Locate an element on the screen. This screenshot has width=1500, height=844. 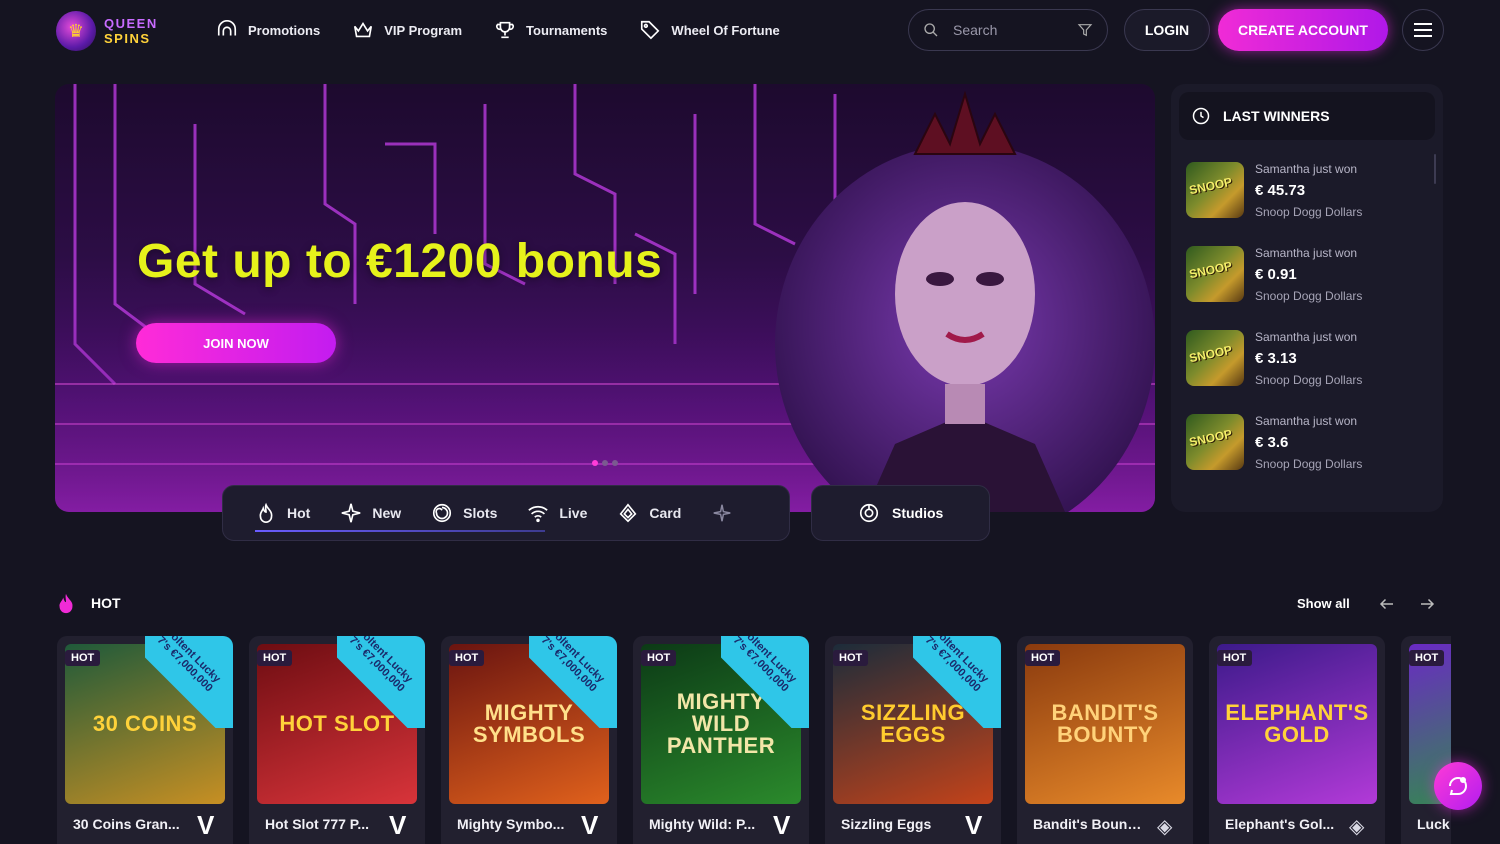
category-card: Card is located at coordinates (649, 513).